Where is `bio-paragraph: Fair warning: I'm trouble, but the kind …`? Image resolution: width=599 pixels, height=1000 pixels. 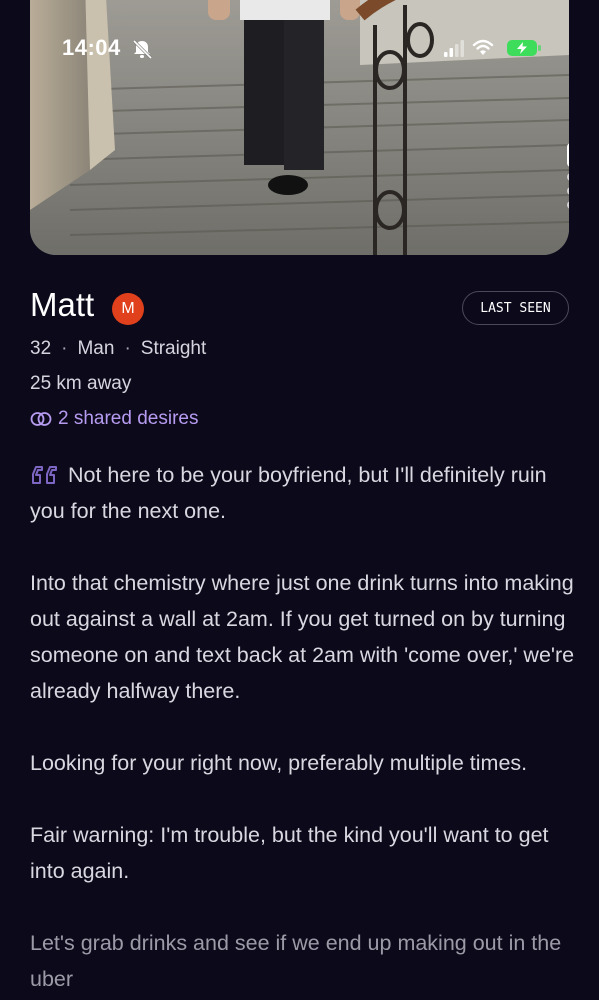 bio-paragraph: Fair warning: I'm trouble, but the kind … is located at coordinates (289, 853).